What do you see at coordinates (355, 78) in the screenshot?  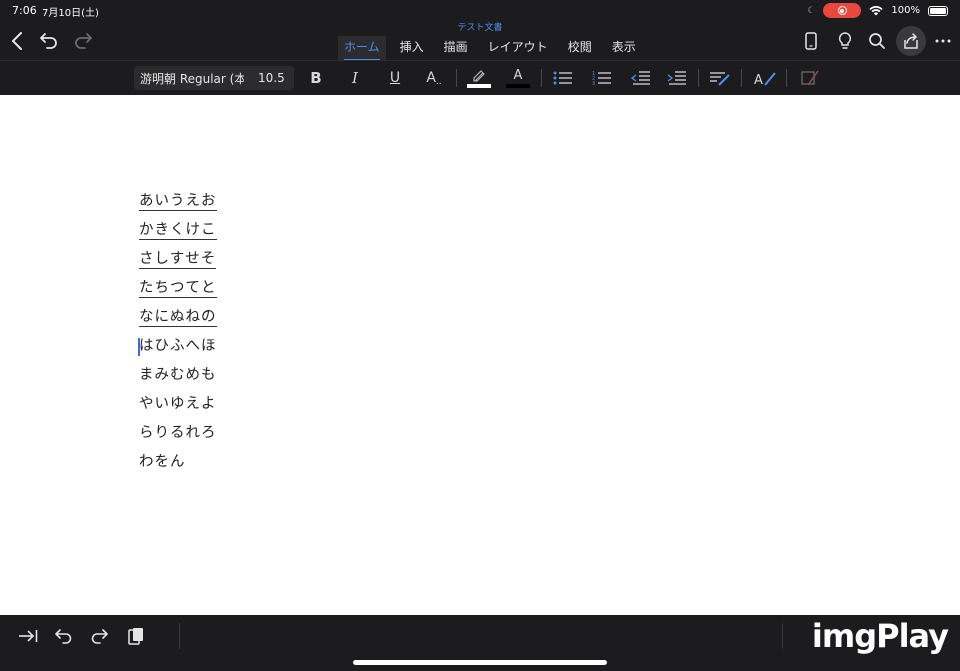 I see `italic-button: I` at bounding box center [355, 78].